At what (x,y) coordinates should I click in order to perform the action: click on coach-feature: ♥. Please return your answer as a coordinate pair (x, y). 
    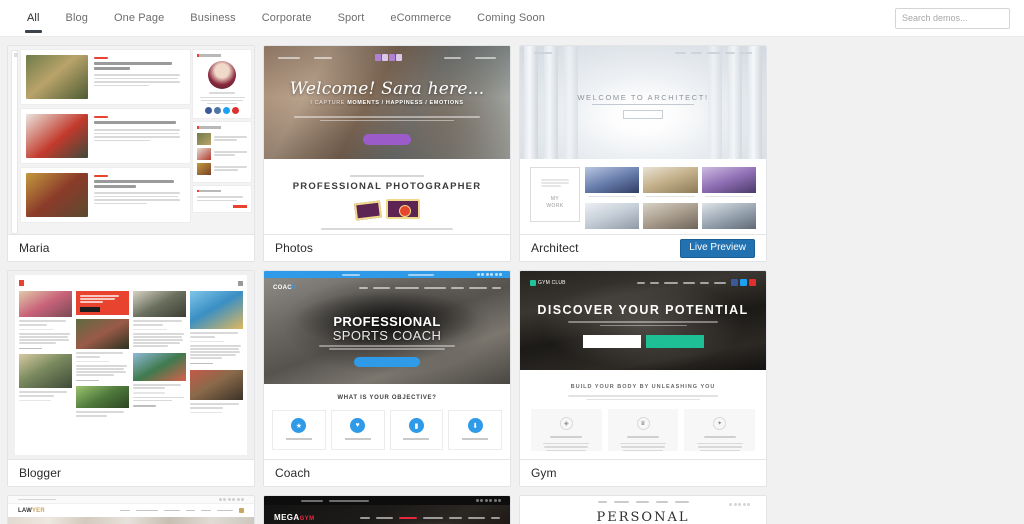
    Looking at the image, I should click on (357, 430).